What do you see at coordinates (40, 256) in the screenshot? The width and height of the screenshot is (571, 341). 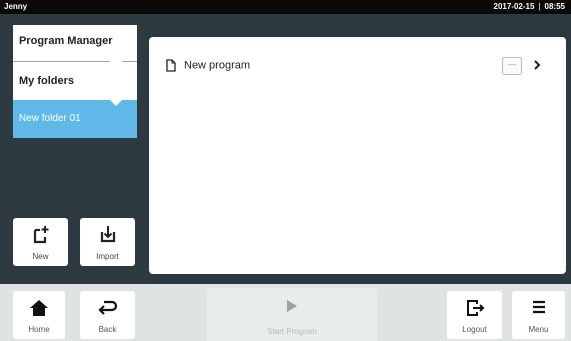 I see `new-button-label: New` at bounding box center [40, 256].